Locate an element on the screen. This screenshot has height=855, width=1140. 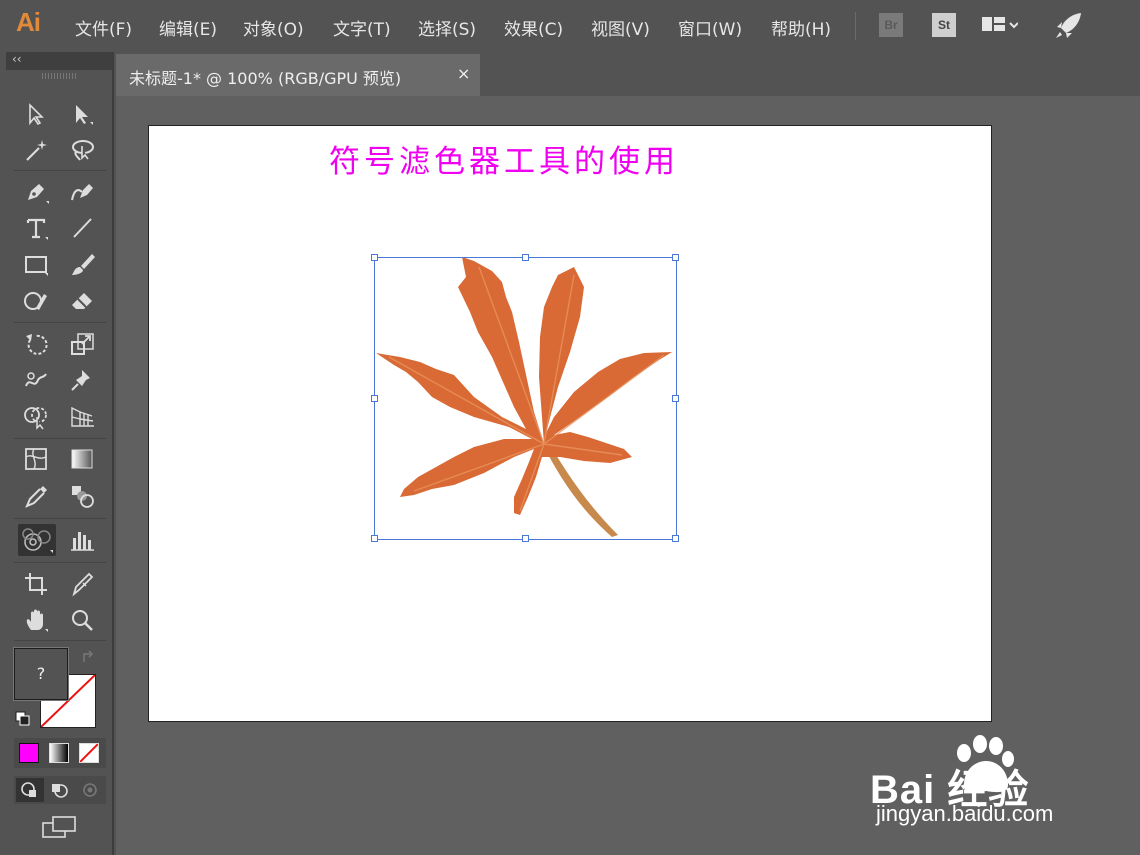
rotate-tool is located at coordinates (36, 344).